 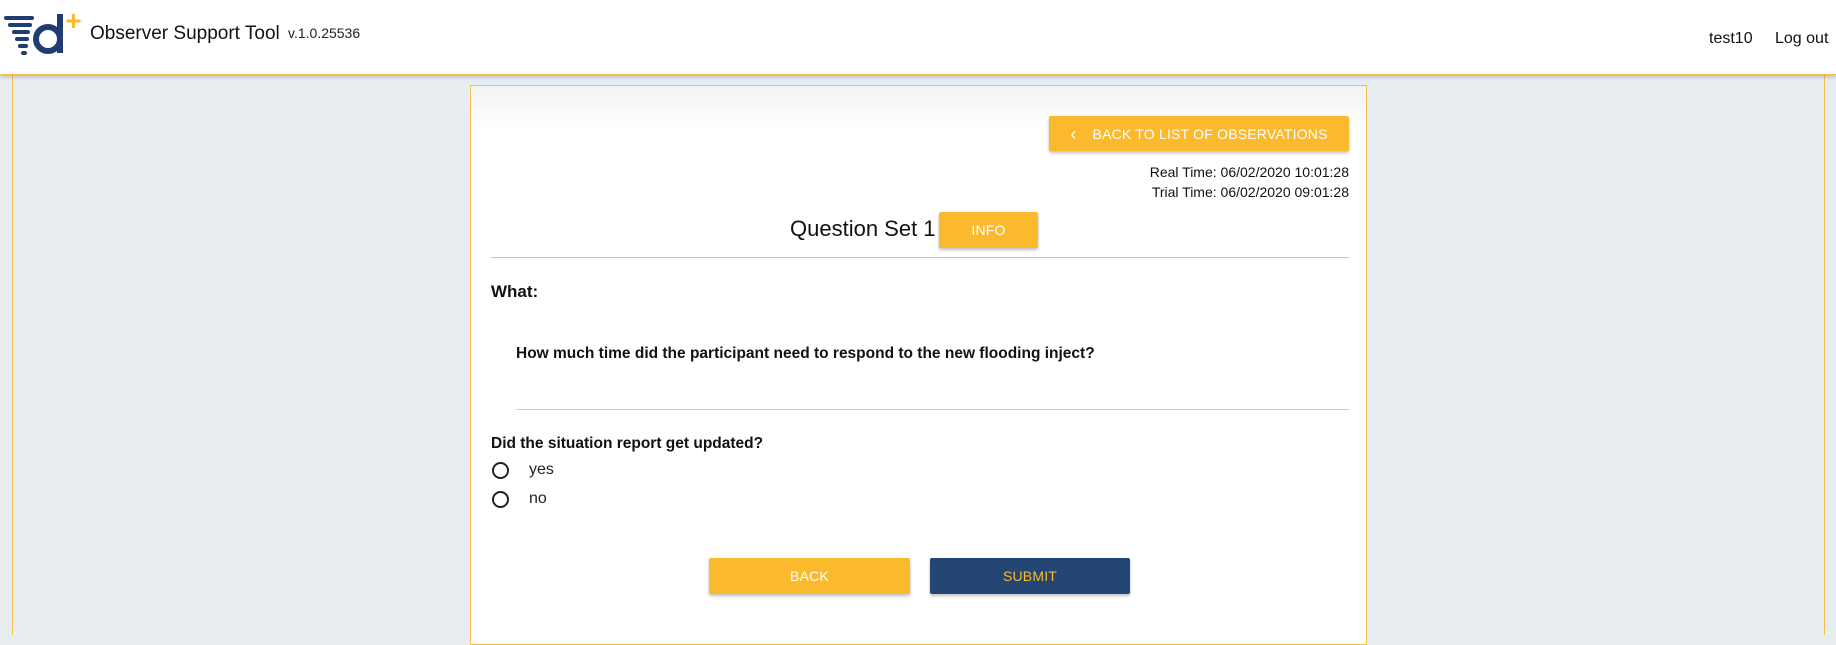 What do you see at coordinates (1801, 39) in the screenshot?
I see `logout-link: Log out` at bounding box center [1801, 39].